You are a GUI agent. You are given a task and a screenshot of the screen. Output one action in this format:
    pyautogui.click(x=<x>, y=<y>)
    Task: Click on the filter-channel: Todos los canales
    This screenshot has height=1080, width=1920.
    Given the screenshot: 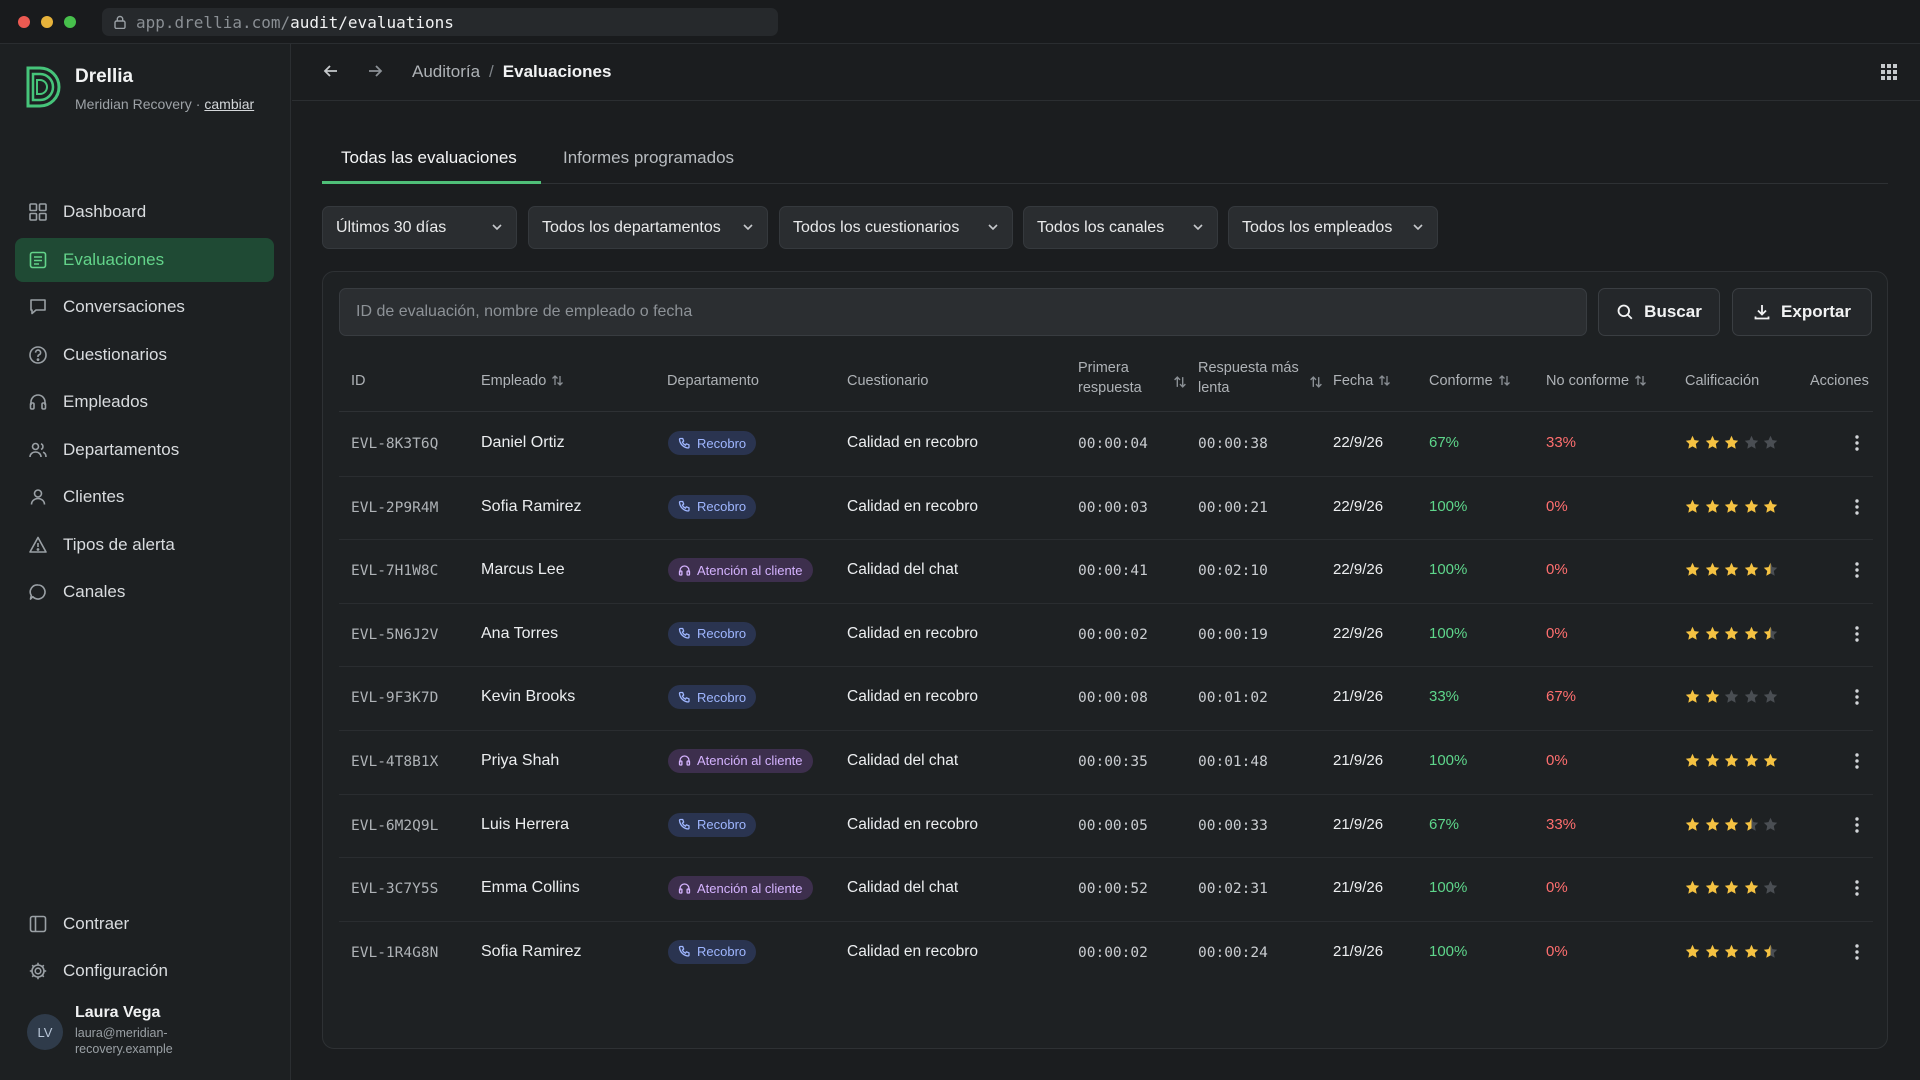 What is the action you would take?
    pyautogui.click(x=1120, y=227)
    